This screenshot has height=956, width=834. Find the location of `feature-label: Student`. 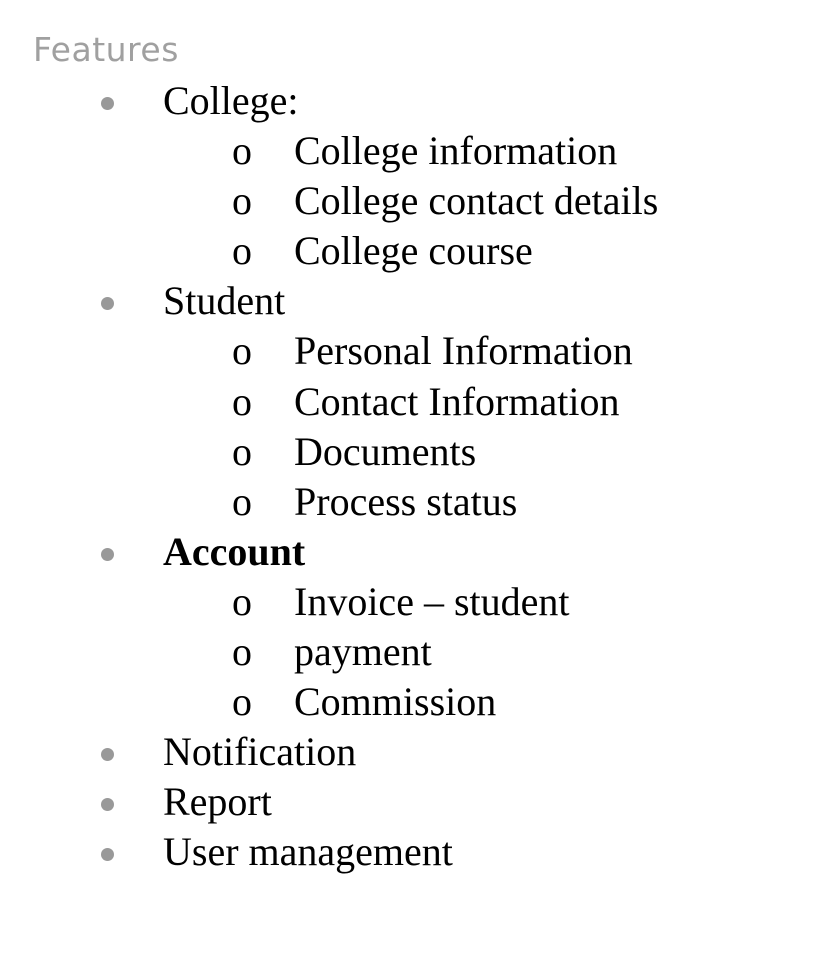

feature-label: Student is located at coordinates (224, 301).